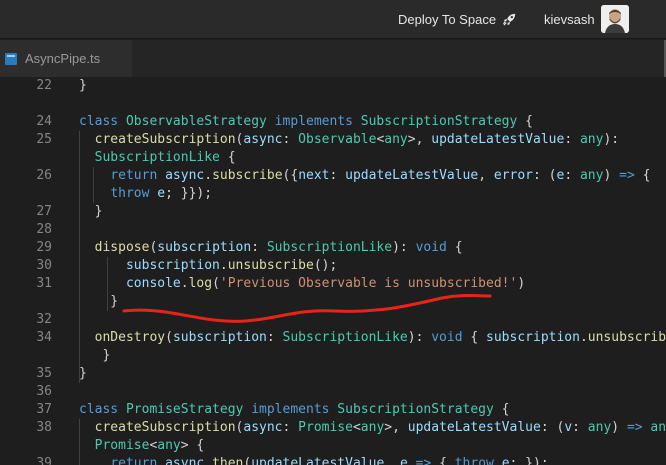 The image size is (666, 465). I want to click on tab-label: AsyncPipe.ts, so click(63, 58).